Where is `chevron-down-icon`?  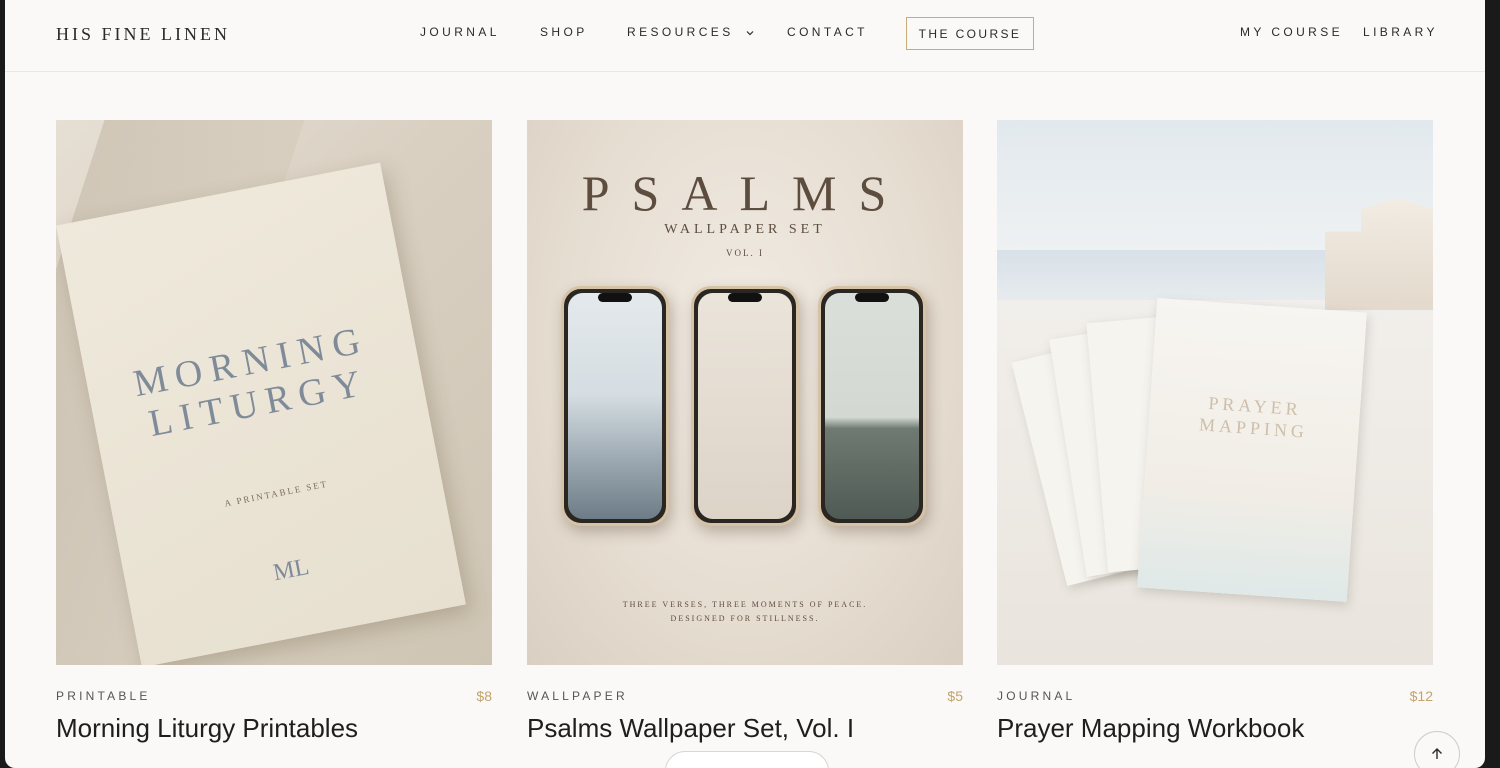
chevron-down-icon is located at coordinates (750, 33).